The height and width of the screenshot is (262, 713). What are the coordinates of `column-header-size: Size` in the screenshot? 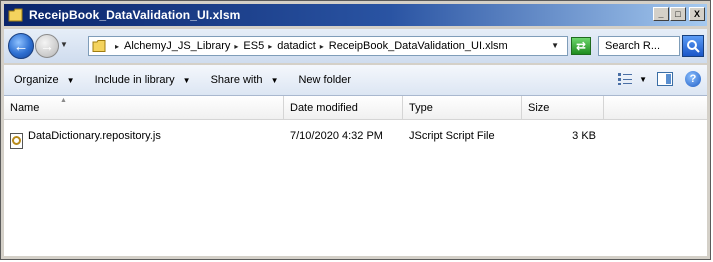 It's located at (563, 107).